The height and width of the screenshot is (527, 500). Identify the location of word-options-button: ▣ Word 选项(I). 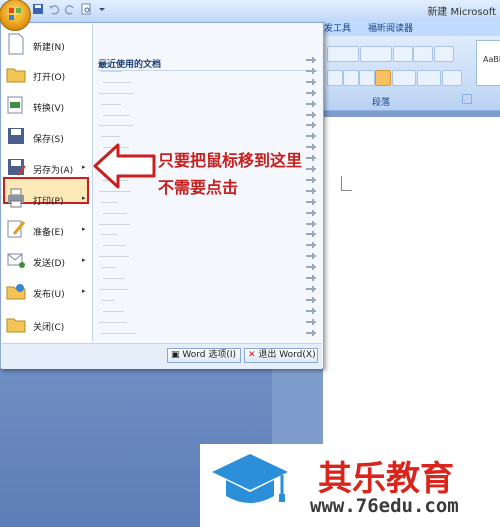
(204, 355).